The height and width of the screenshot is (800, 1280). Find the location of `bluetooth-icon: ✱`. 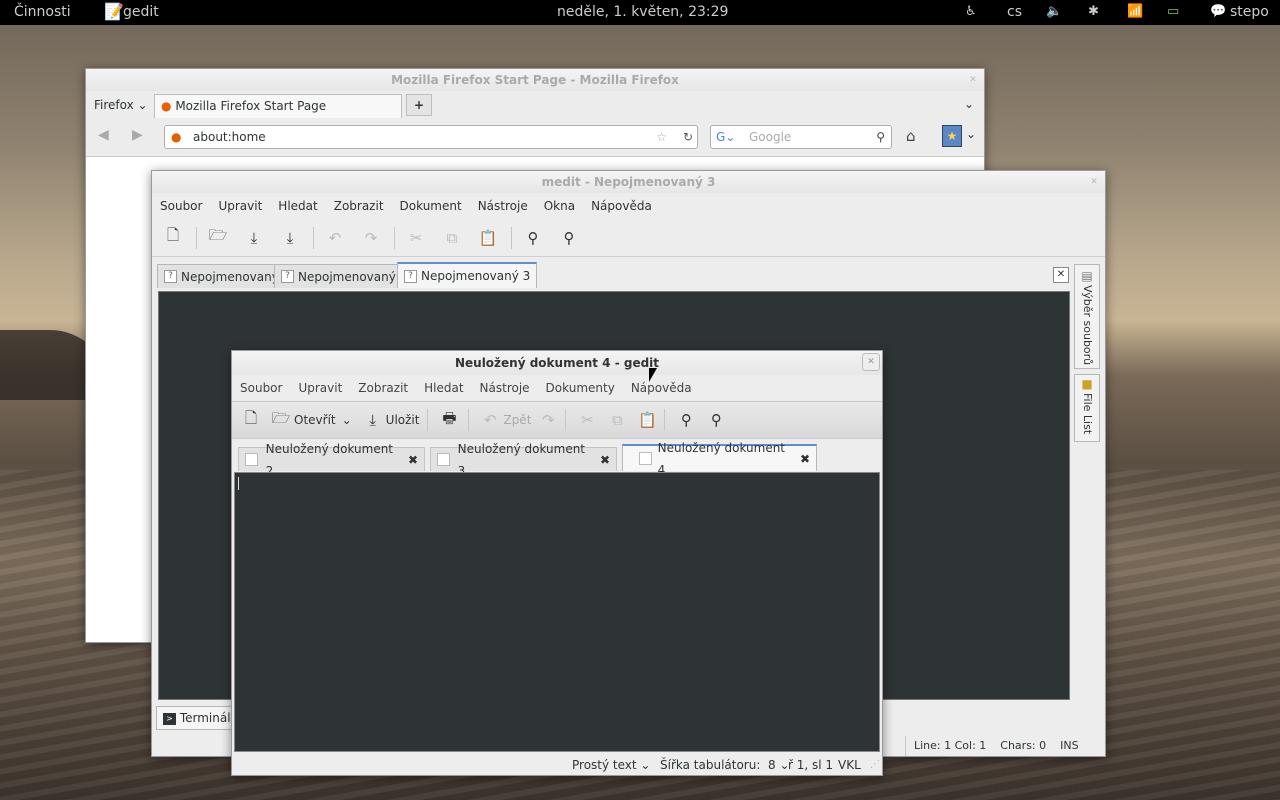

bluetooth-icon: ✱ is located at coordinates (1093, 11).